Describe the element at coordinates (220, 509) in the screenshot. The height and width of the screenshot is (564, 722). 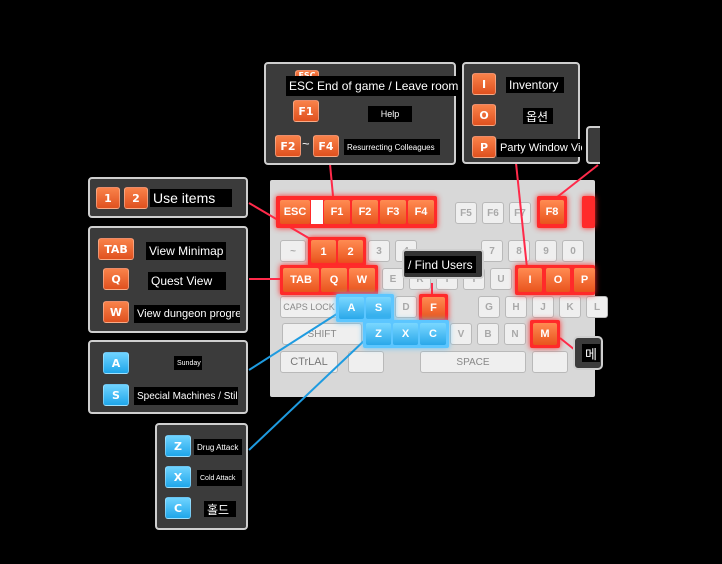
I see `hold-label: 홀드` at that location.